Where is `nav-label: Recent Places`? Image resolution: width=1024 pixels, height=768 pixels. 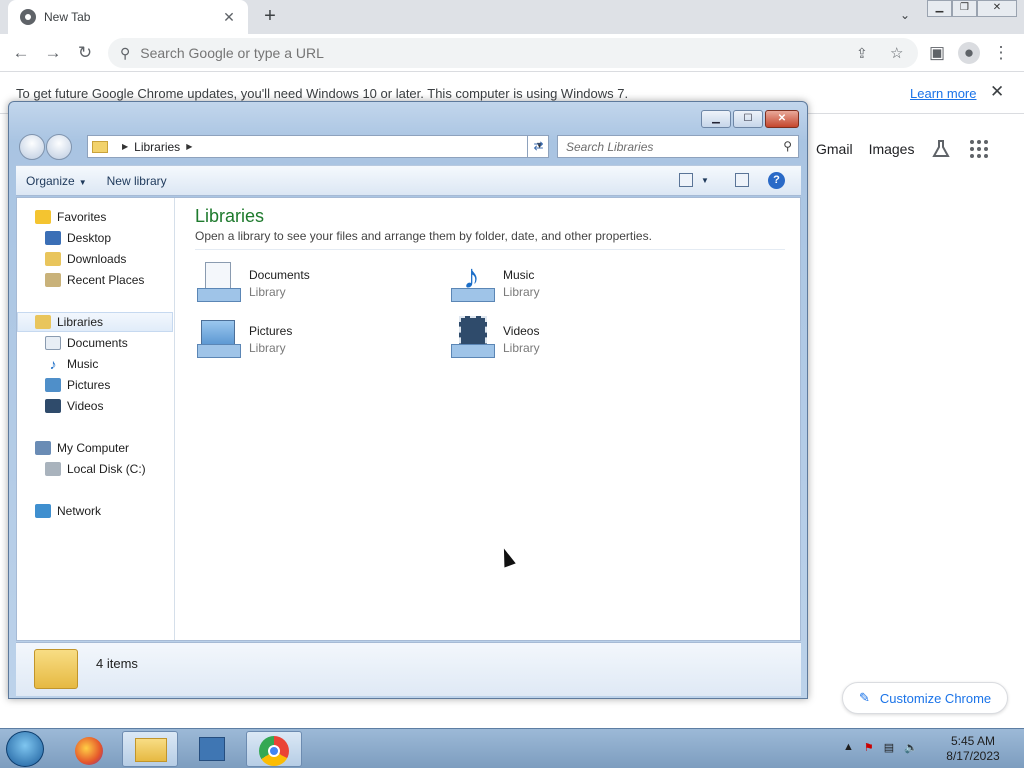 nav-label: Recent Places is located at coordinates (106, 280).